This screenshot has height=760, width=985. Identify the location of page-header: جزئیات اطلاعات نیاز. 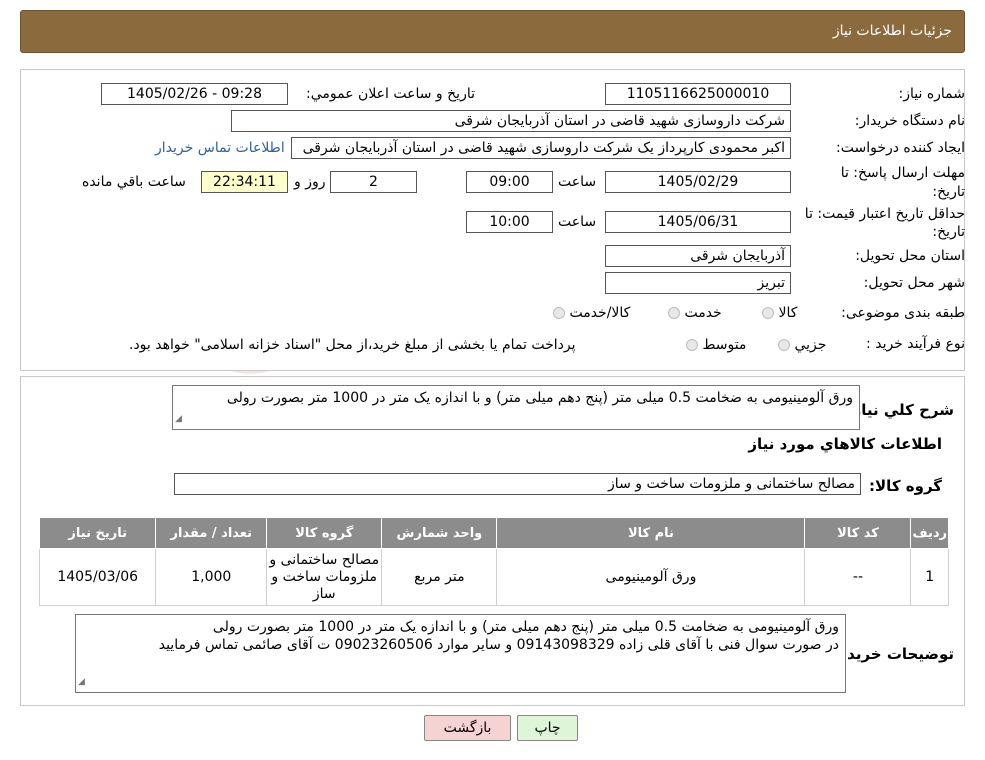
(492, 31).